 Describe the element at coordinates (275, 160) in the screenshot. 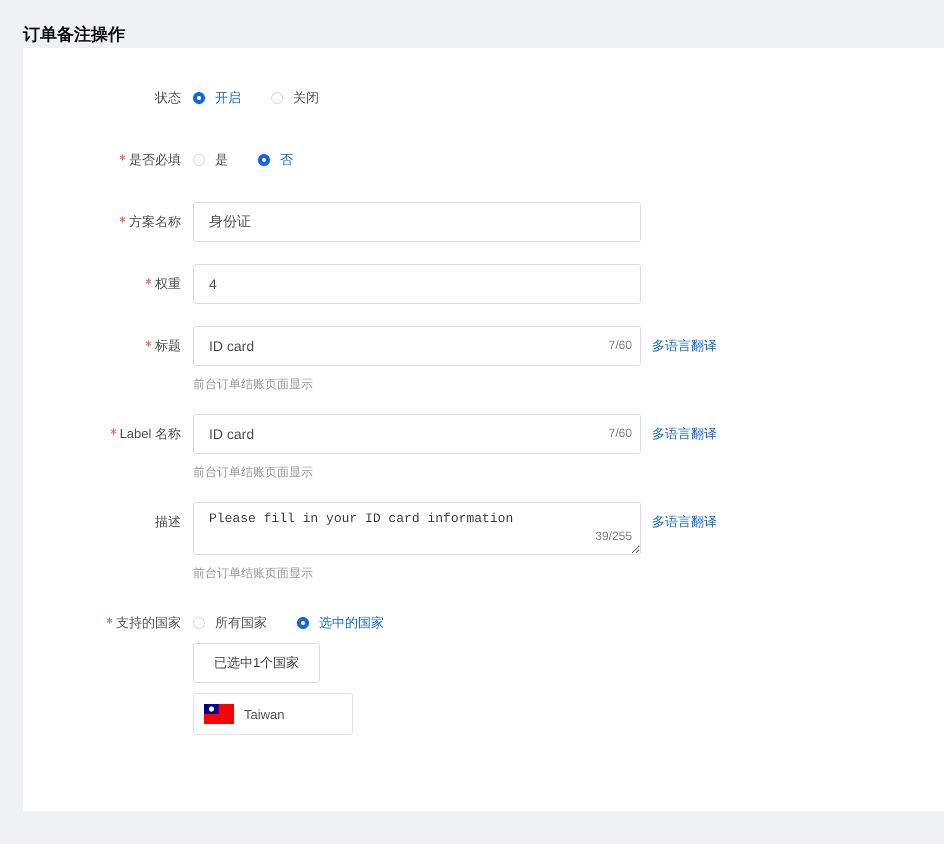

I see `radio-option: 否` at that location.